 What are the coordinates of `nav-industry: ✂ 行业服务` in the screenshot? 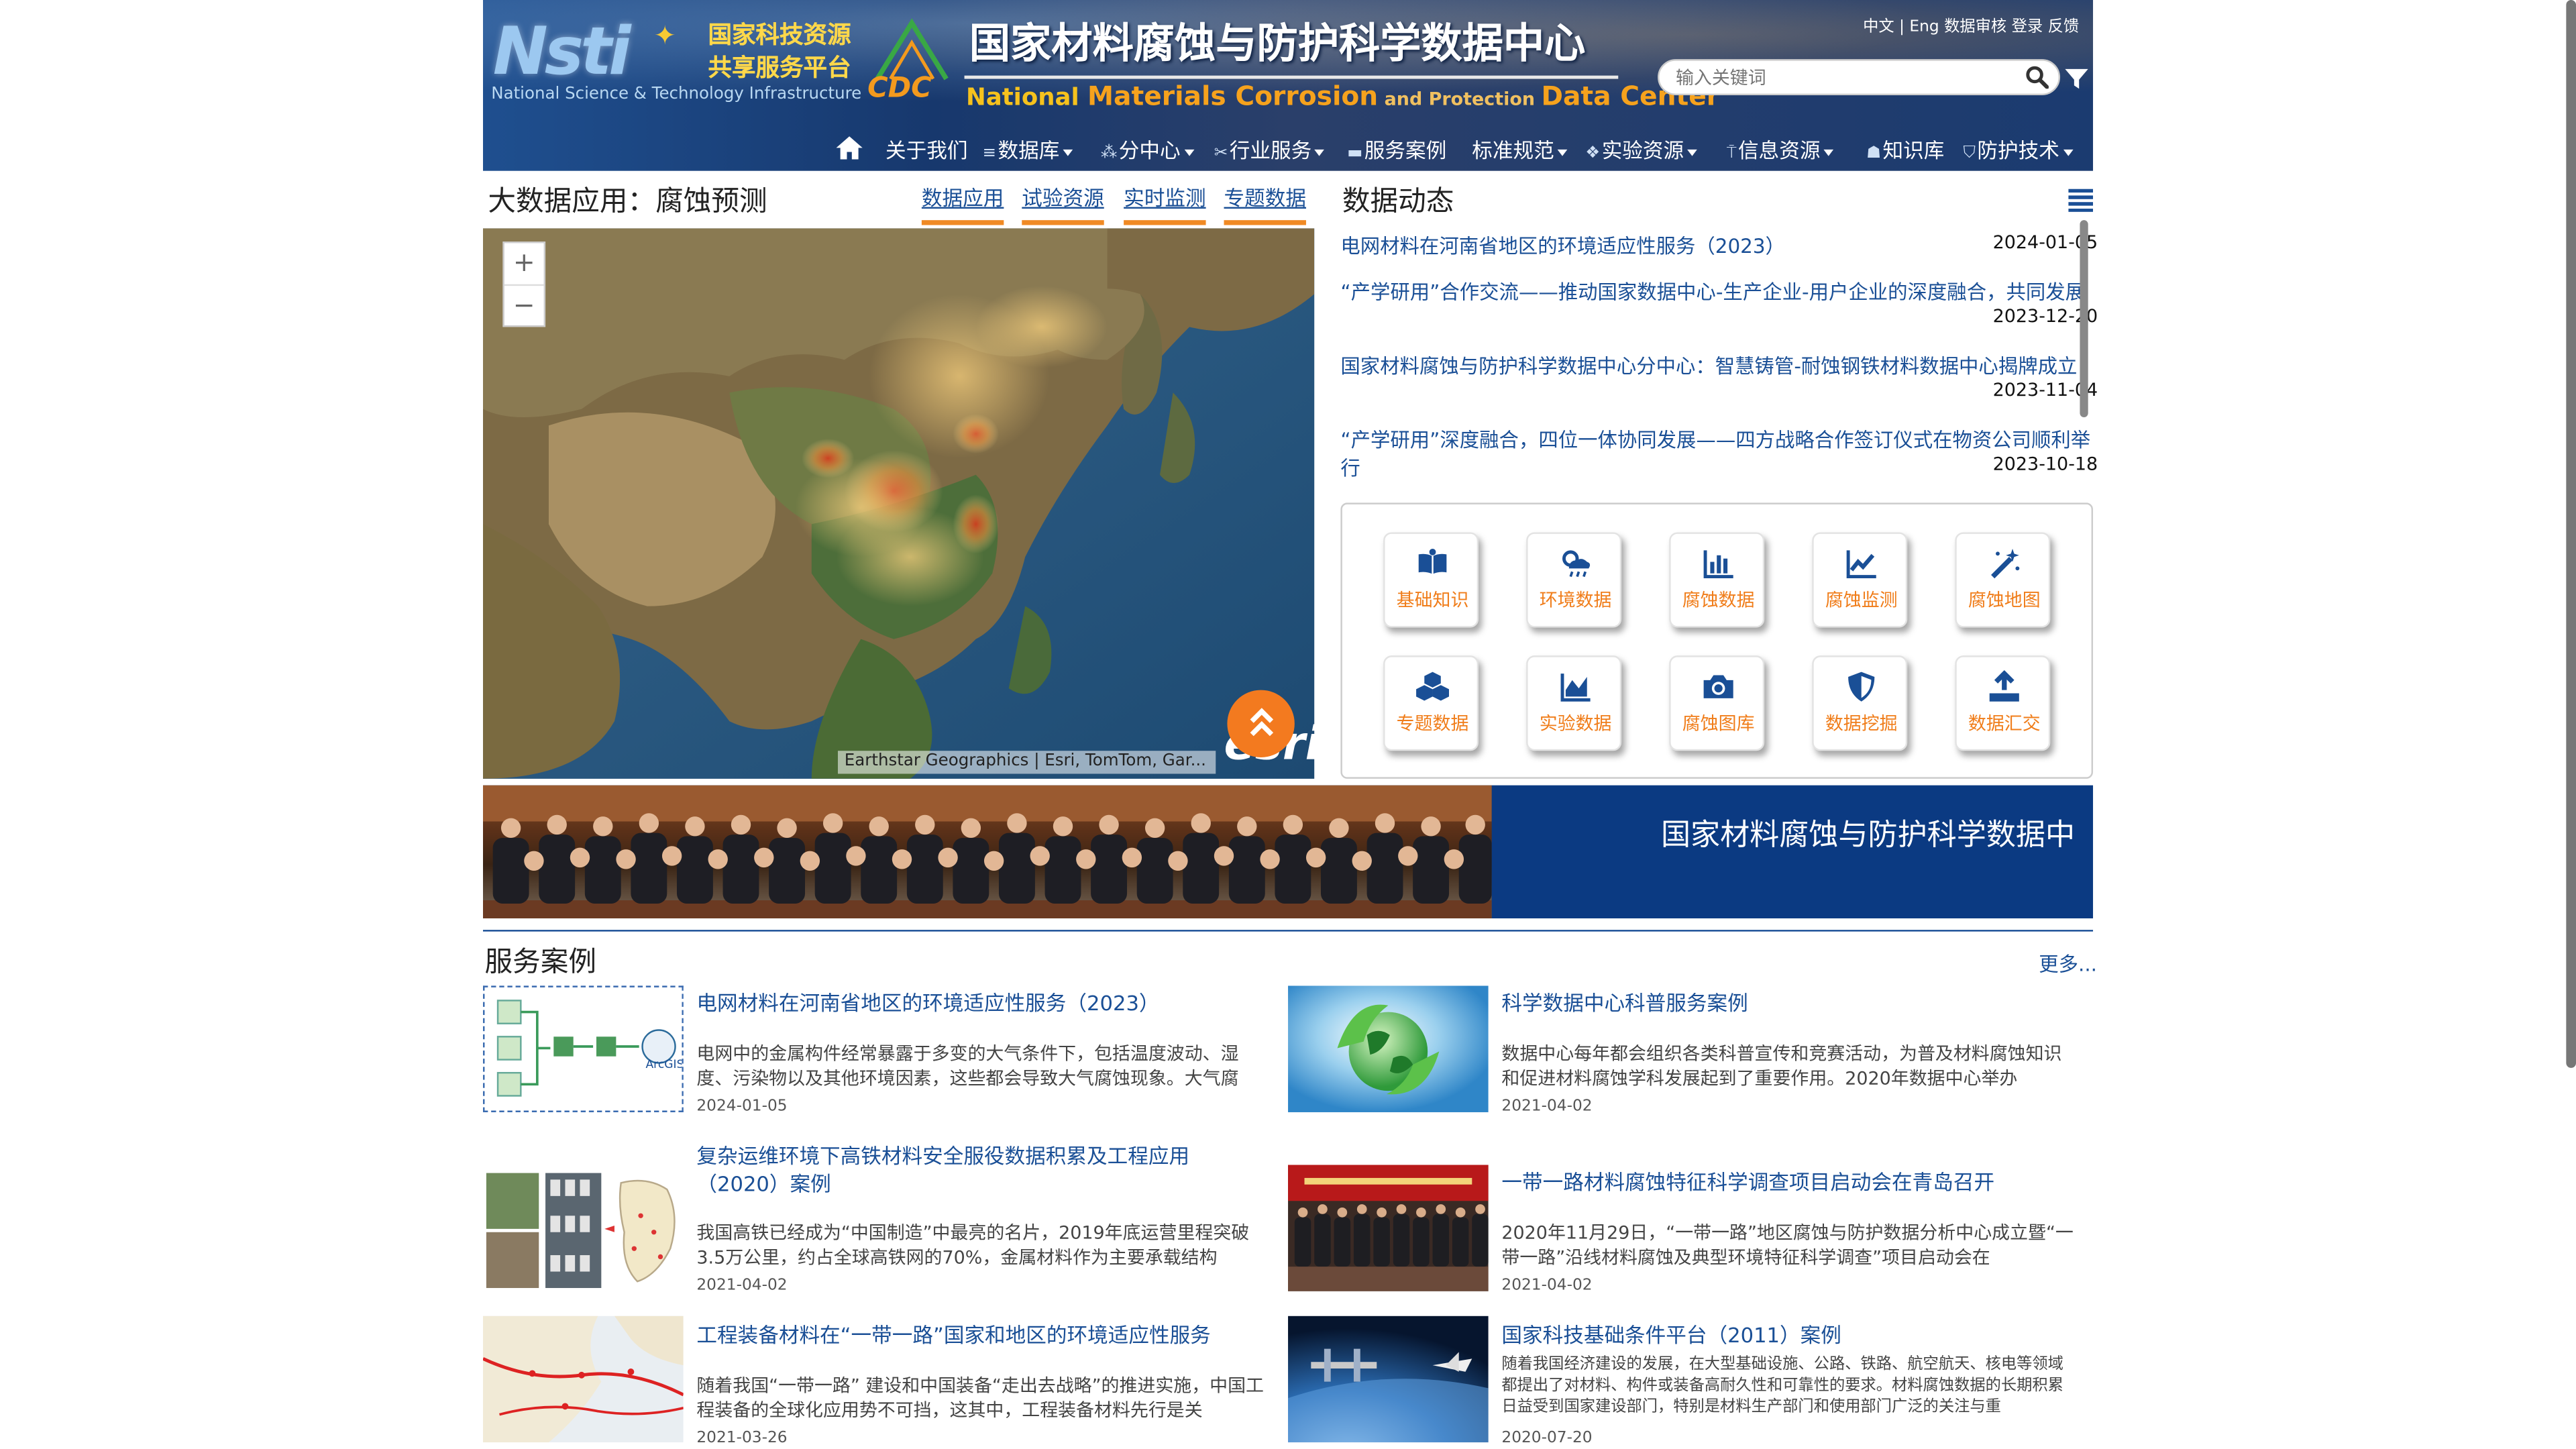 It's located at (1269, 152).